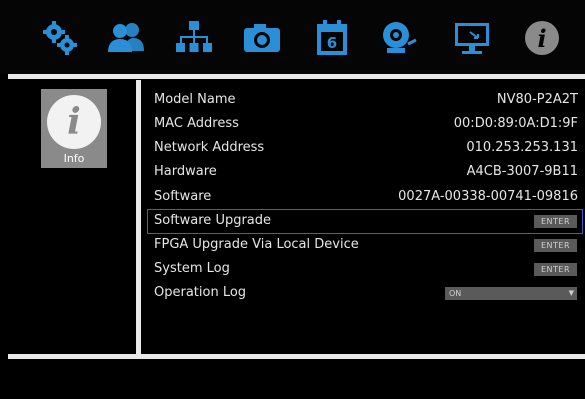 Image resolution: width=585 pixels, height=399 pixels. I want to click on users-icon, so click(126, 38).